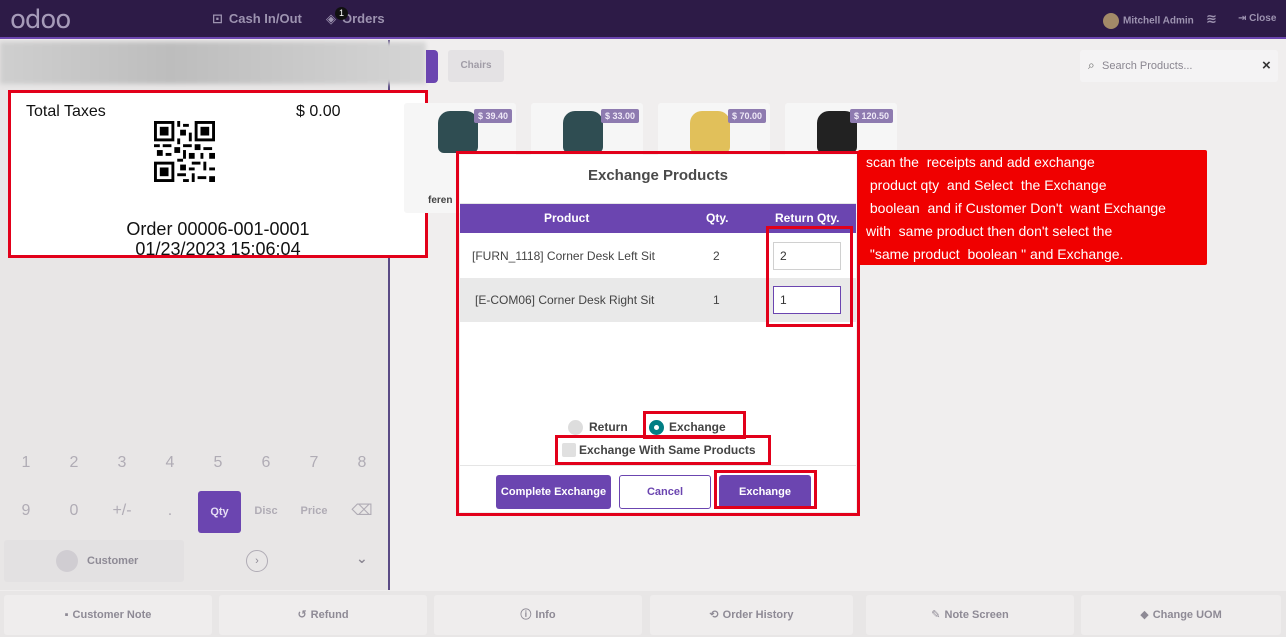  Describe the element at coordinates (986, 185) in the screenshot. I see `annotation-line: product qty and Select the Exchange` at that location.